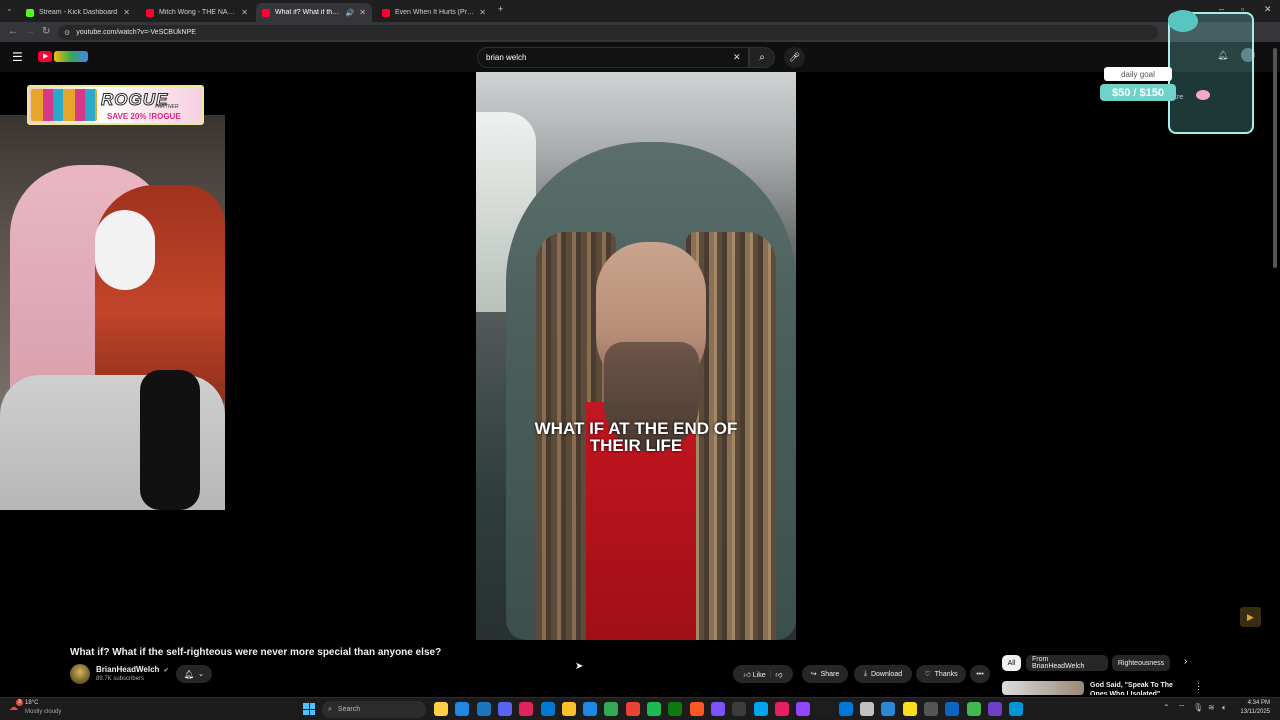  I want to click on youtube-corner-badge: ▶, so click(1250, 617).